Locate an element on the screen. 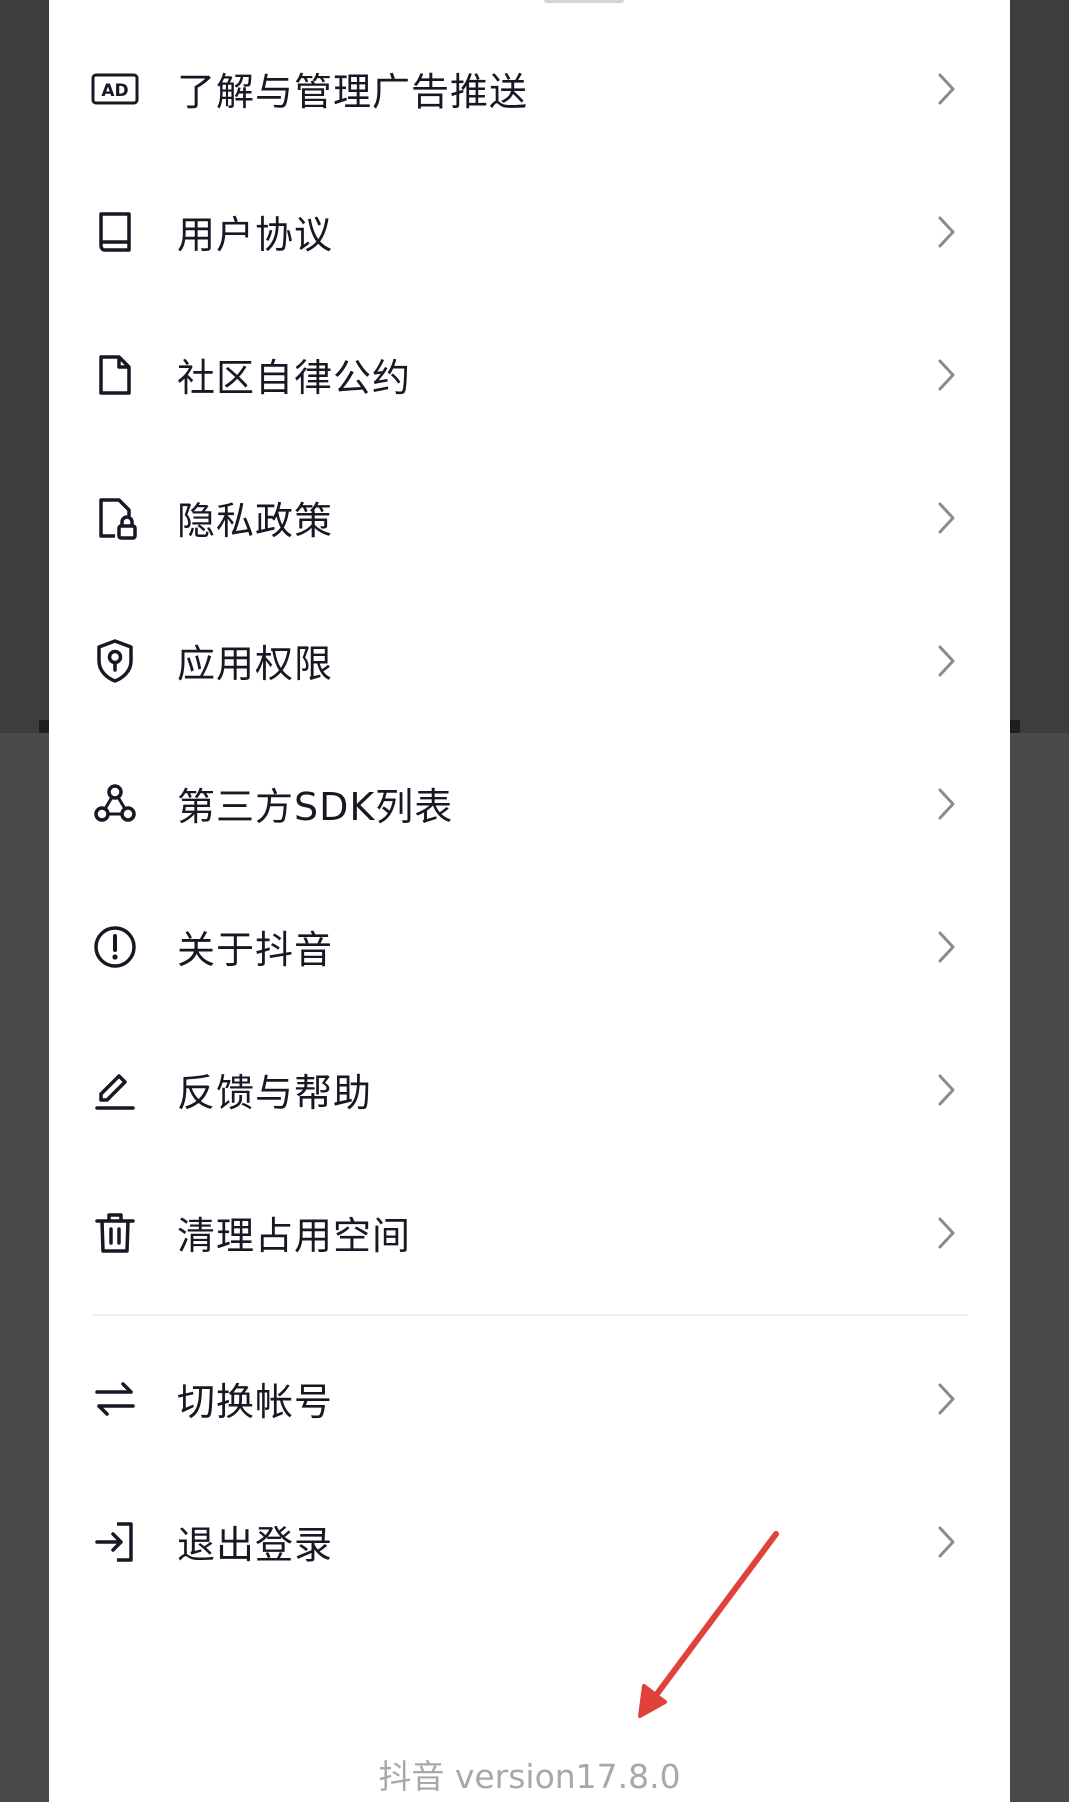 This screenshot has height=1802, width=1069. menu-item-third-party-sdk: 第三方SDK列表 is located at coordinates (529, 803).